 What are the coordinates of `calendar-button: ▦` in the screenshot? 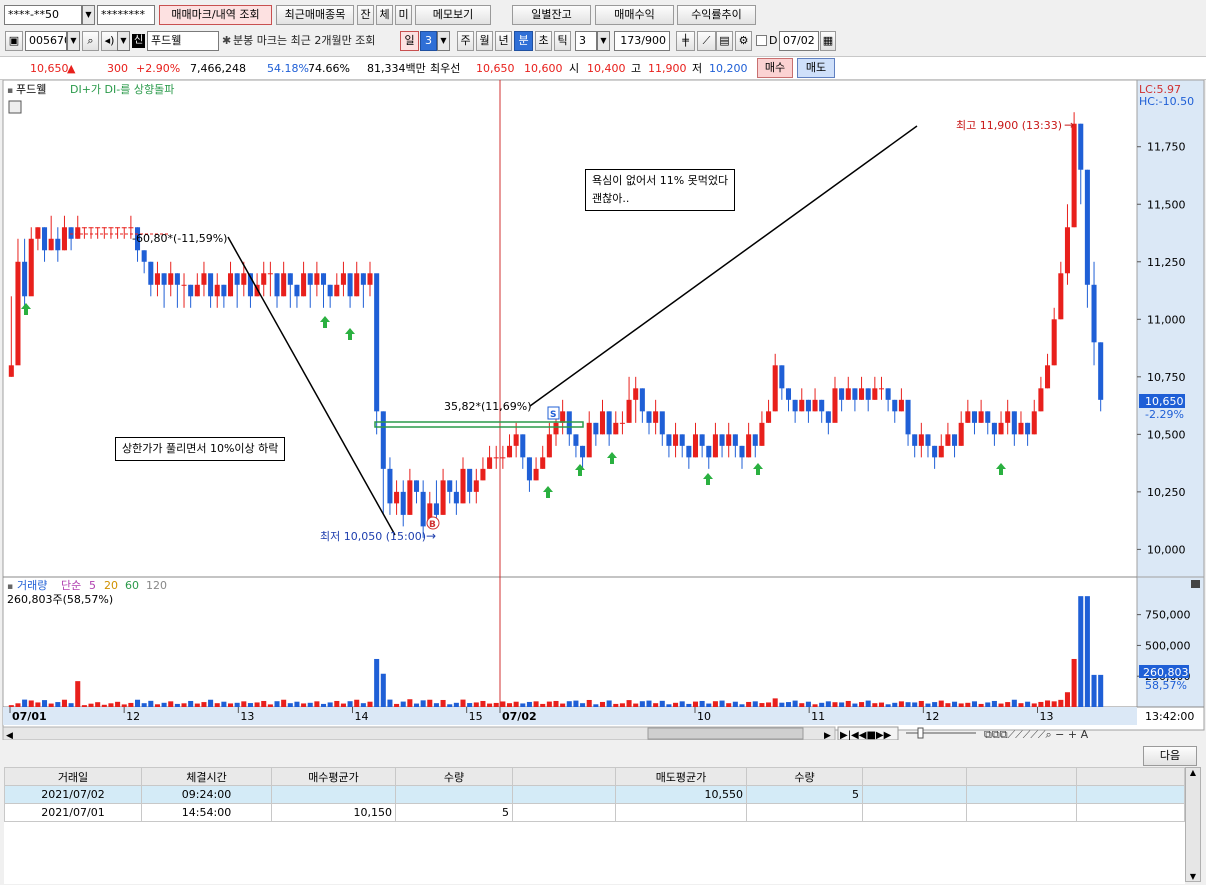 It's located at (828, 41).